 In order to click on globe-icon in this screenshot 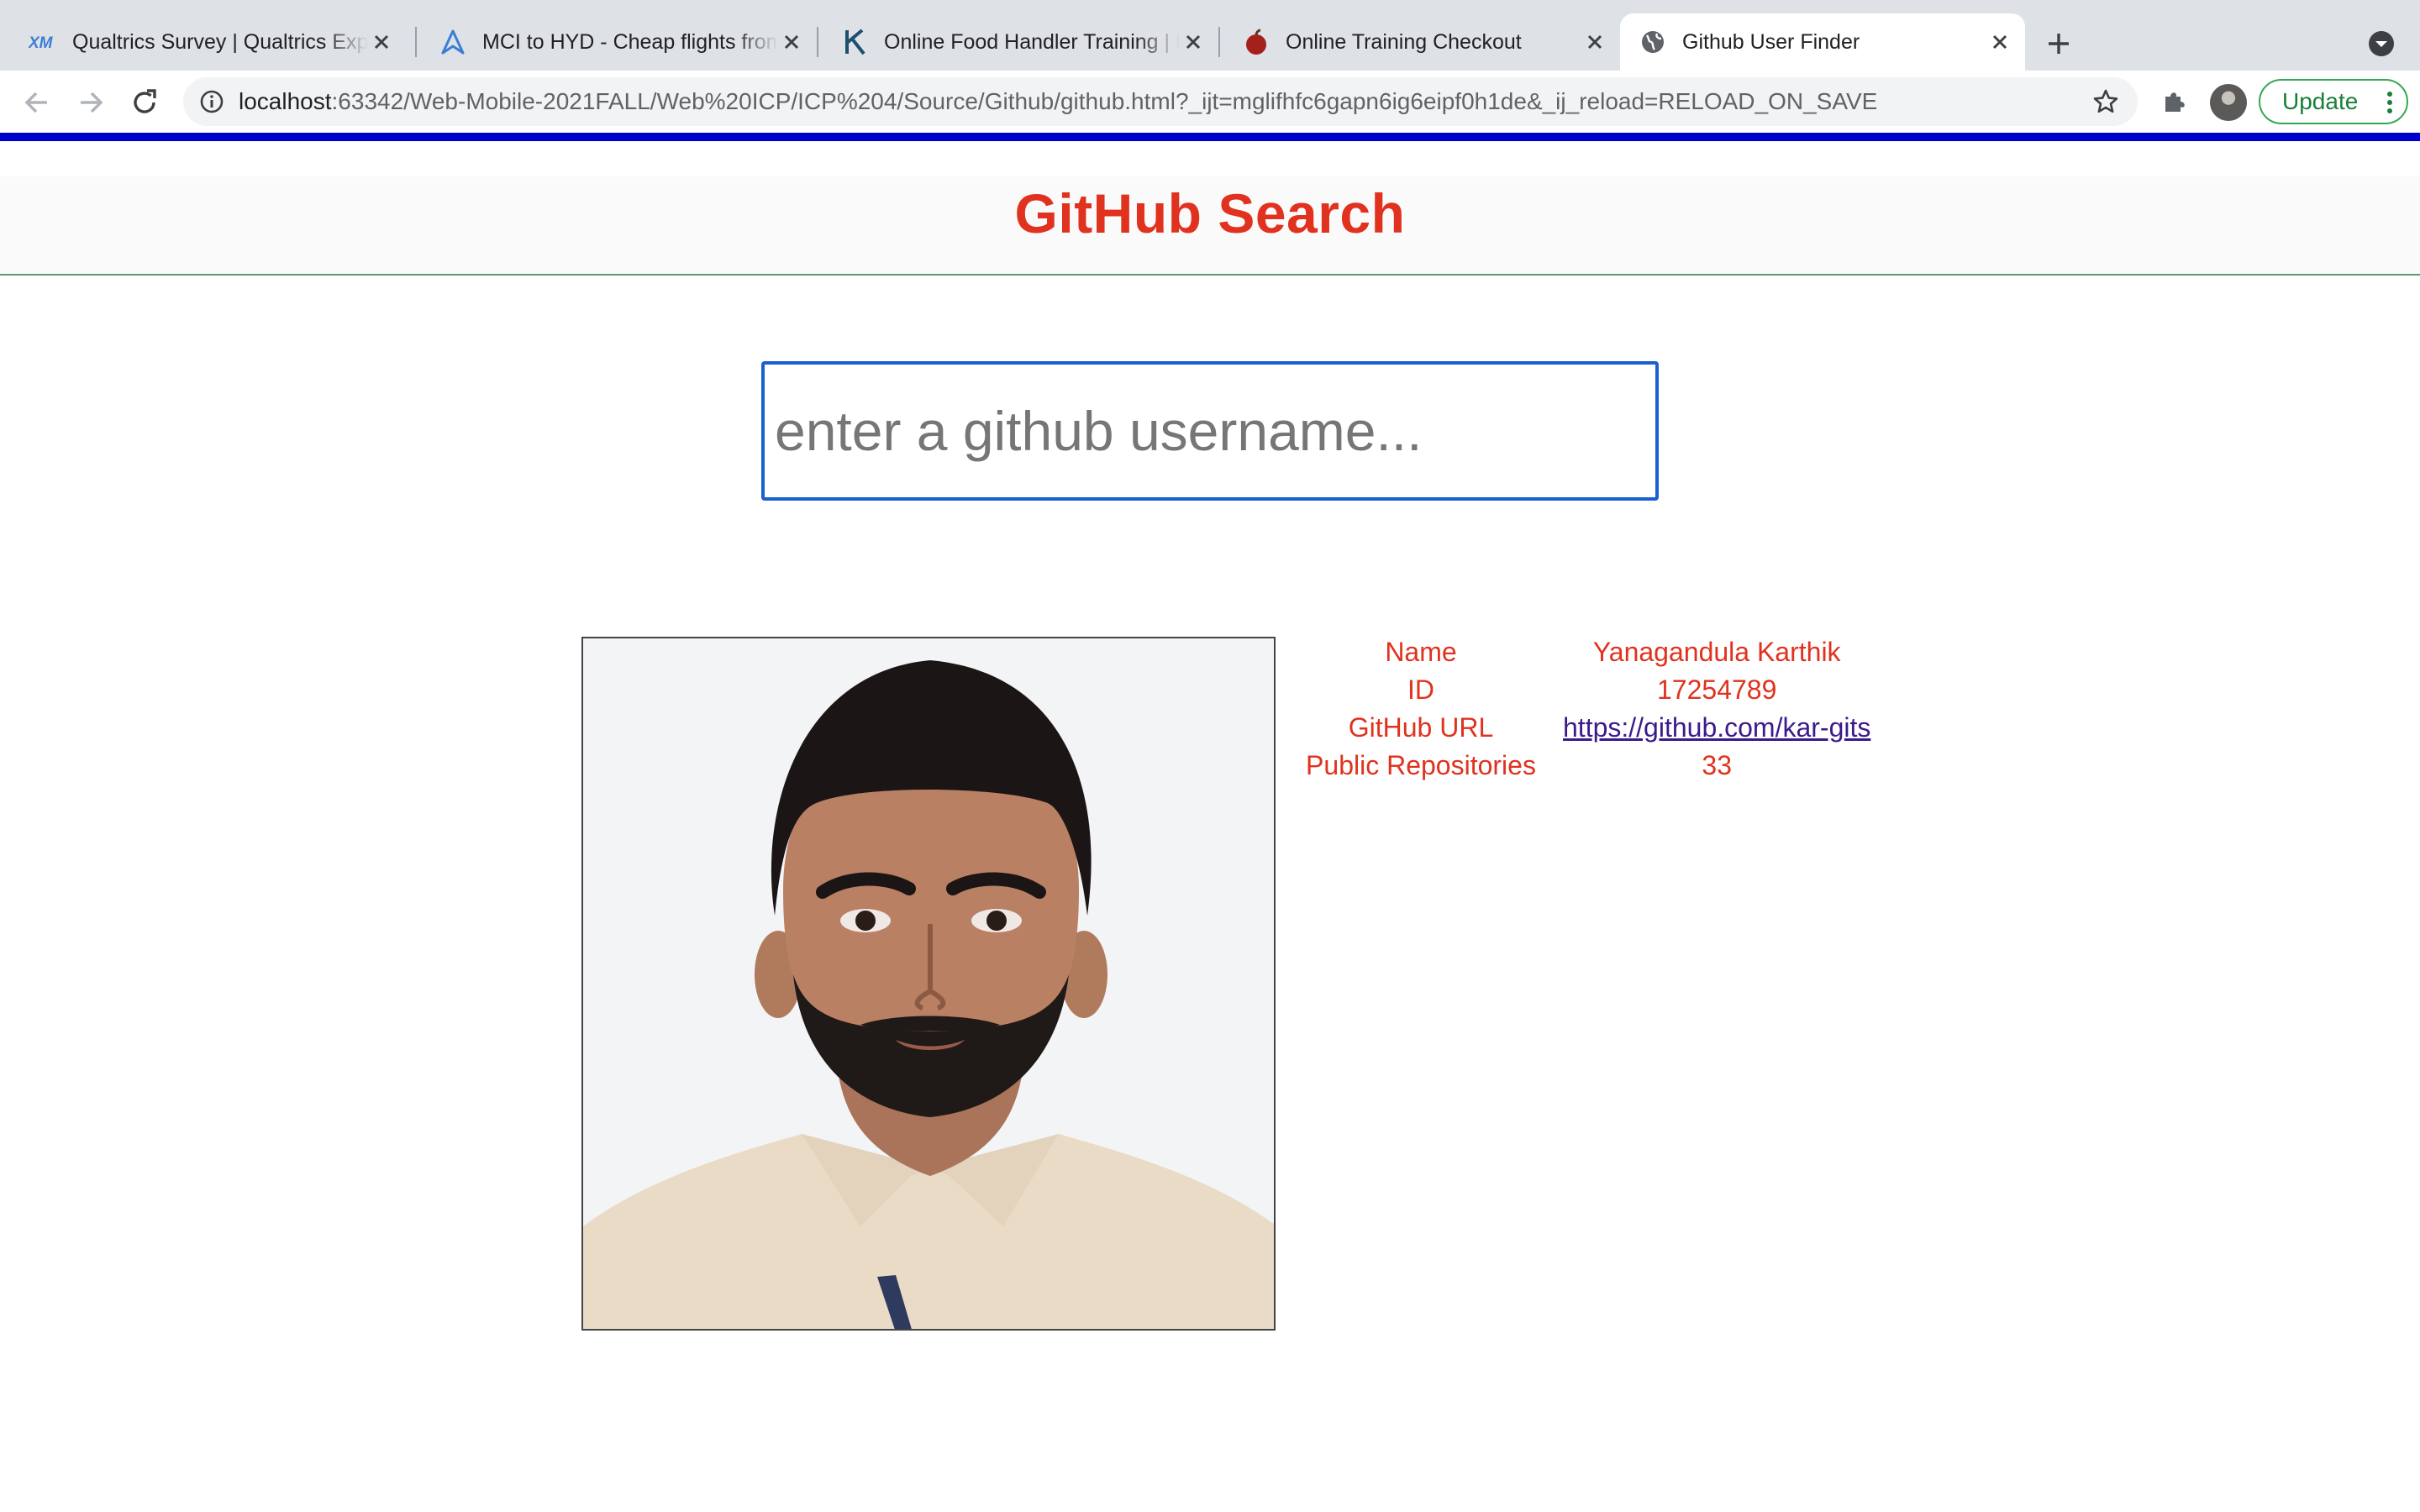, I will do `click(1653, 42)`.